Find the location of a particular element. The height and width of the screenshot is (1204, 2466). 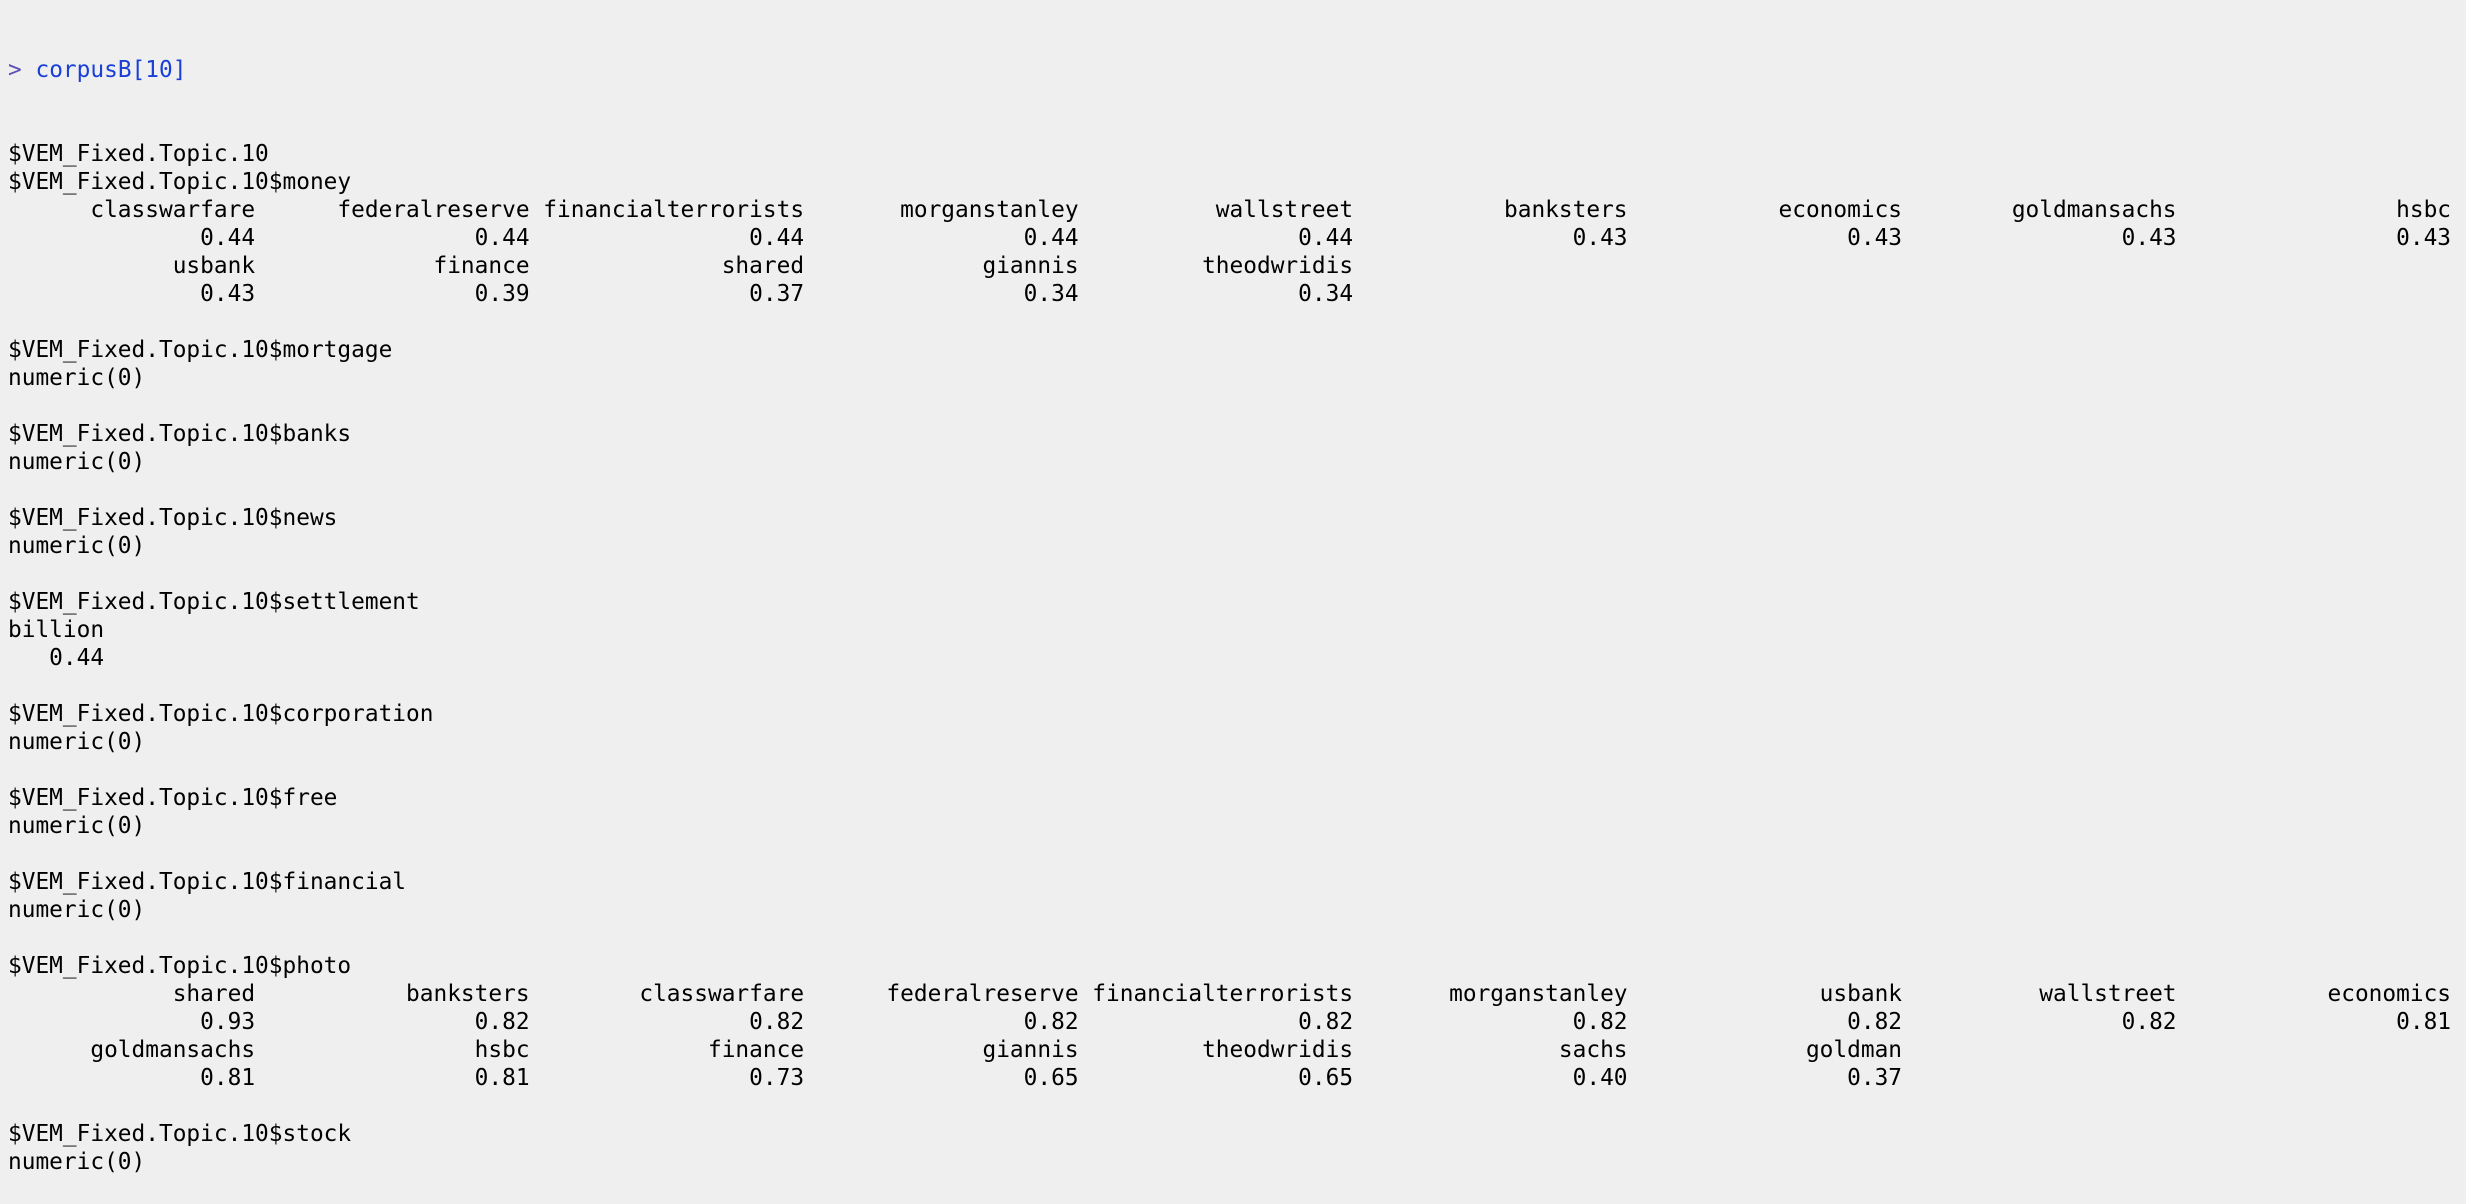

output-line: $VEM_Fixed.Topic.10$free is located at coordinates (173, 798).